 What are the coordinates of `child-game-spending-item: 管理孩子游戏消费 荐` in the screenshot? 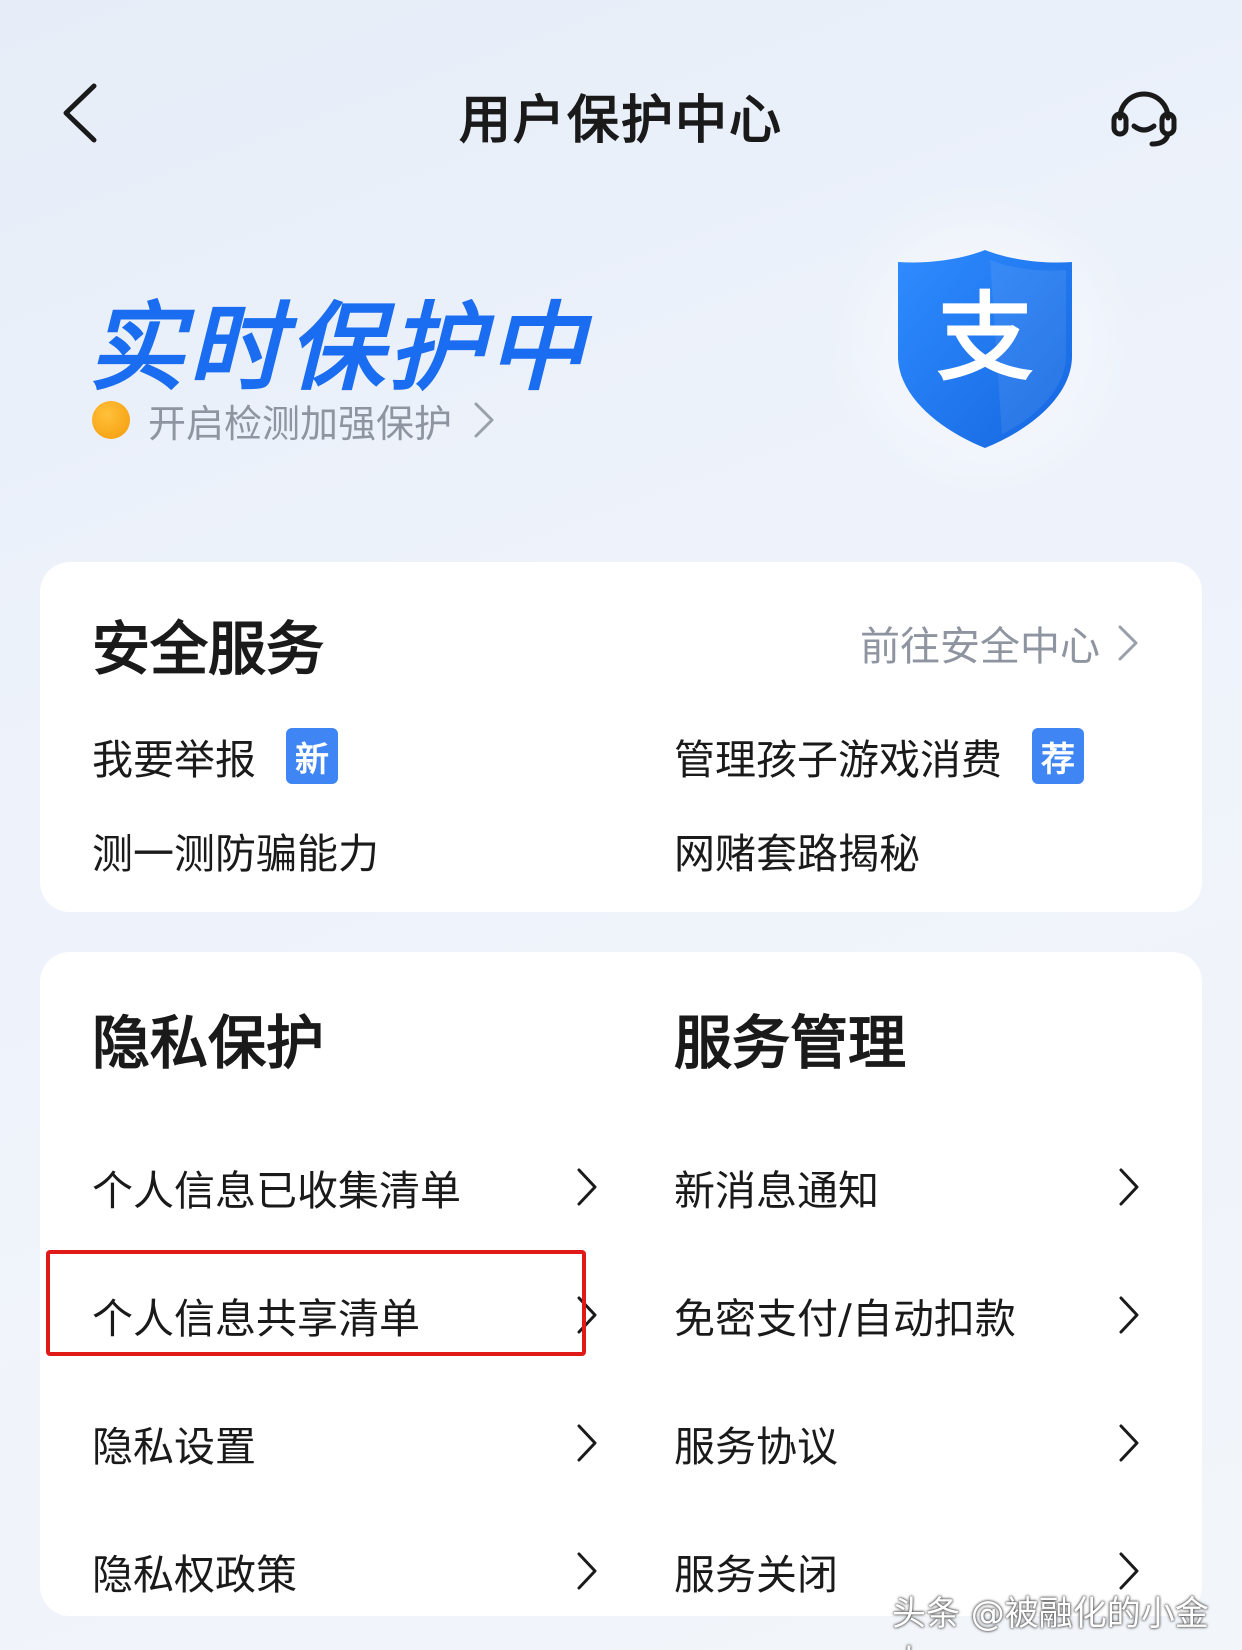 It's located at (879, 756).